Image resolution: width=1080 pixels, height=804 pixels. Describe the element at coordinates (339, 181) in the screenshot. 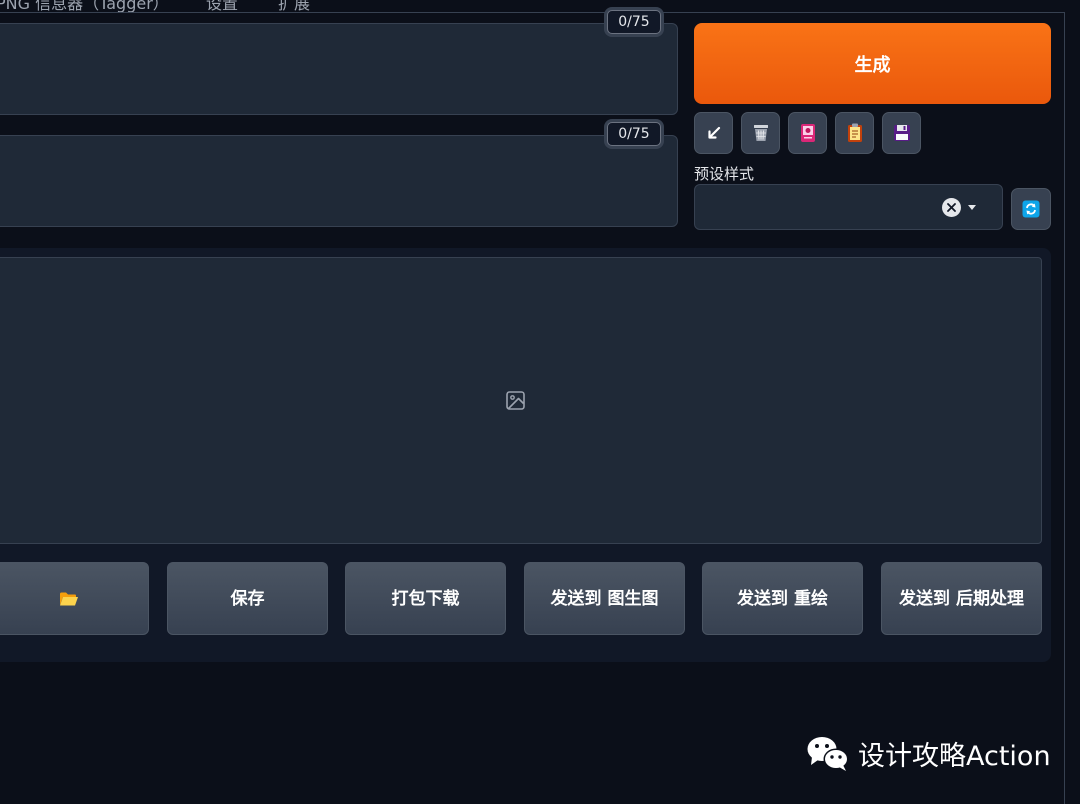

I see `negative-prompt-input` at that location.